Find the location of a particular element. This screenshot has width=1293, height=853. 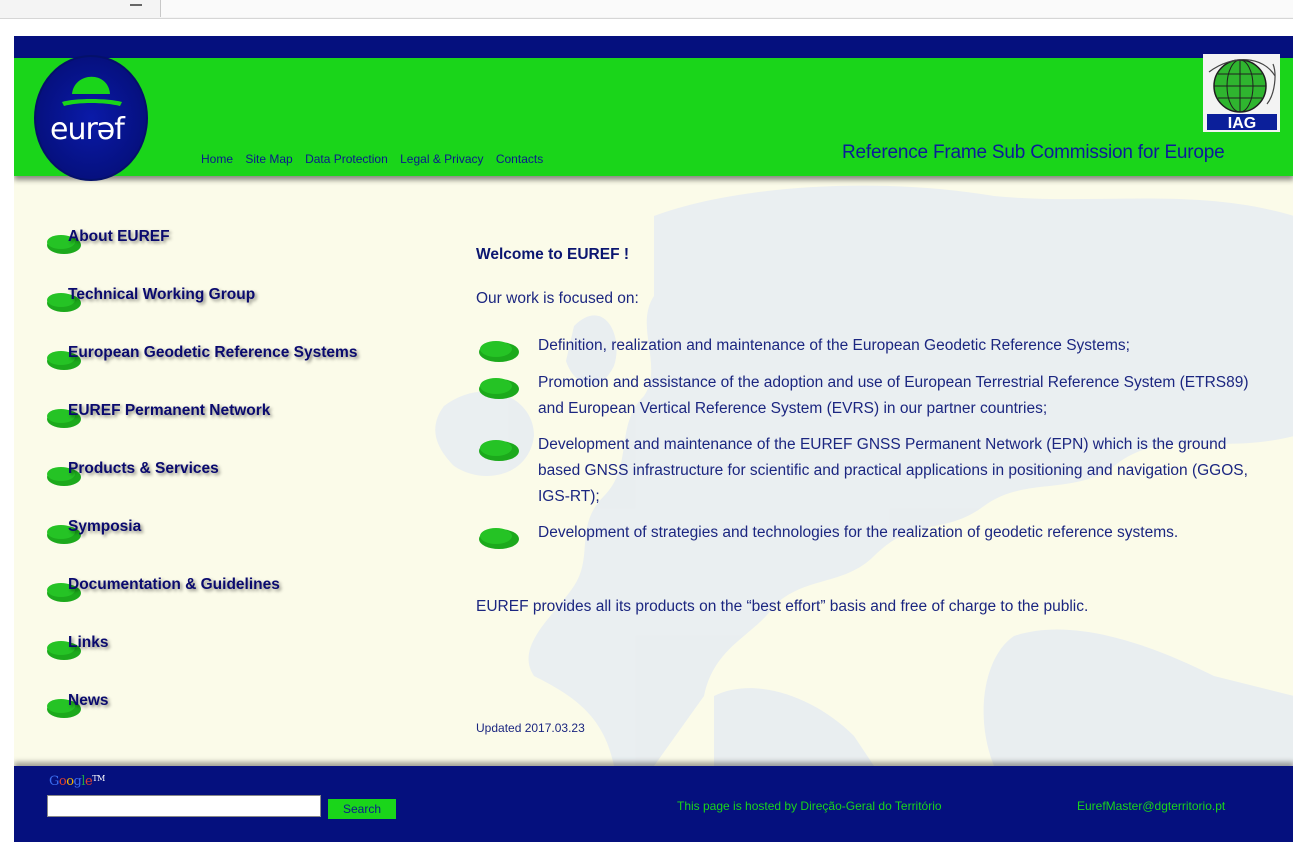

sidebar-item-label: European Geodetic Reference Systems is located at coordinates (213, 352).